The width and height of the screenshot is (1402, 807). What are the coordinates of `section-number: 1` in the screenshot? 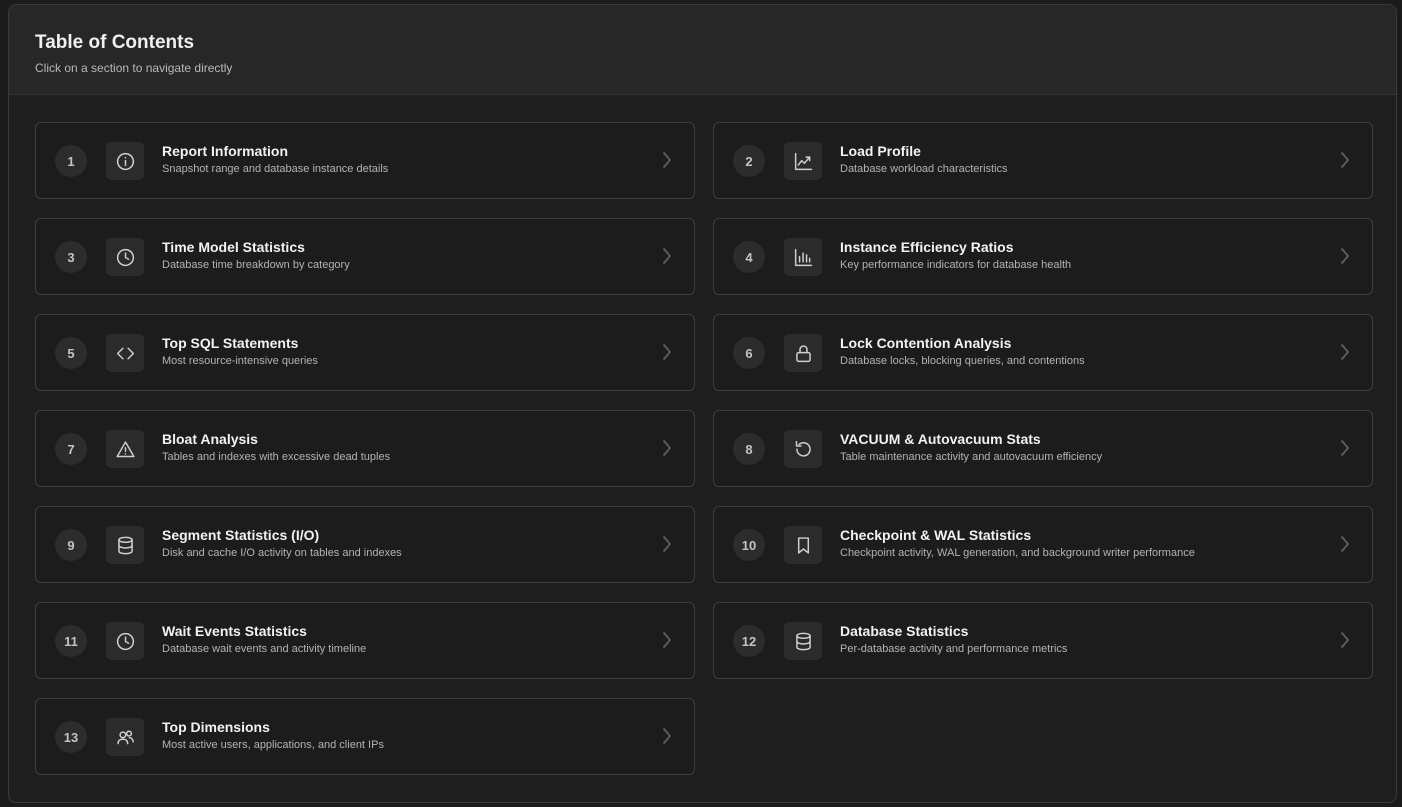 It's located at (71, 161).